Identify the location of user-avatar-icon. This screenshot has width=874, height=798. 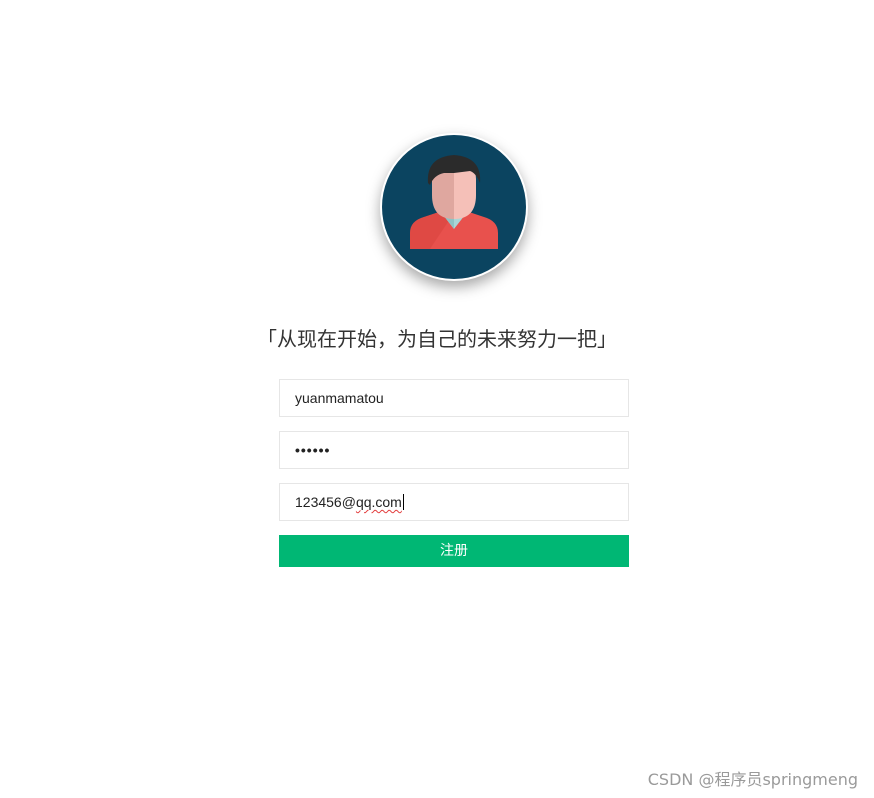
(454, 207).